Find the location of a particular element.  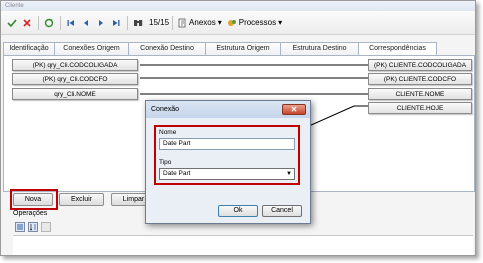

first-record-icon is located at coordinates (71, 23).